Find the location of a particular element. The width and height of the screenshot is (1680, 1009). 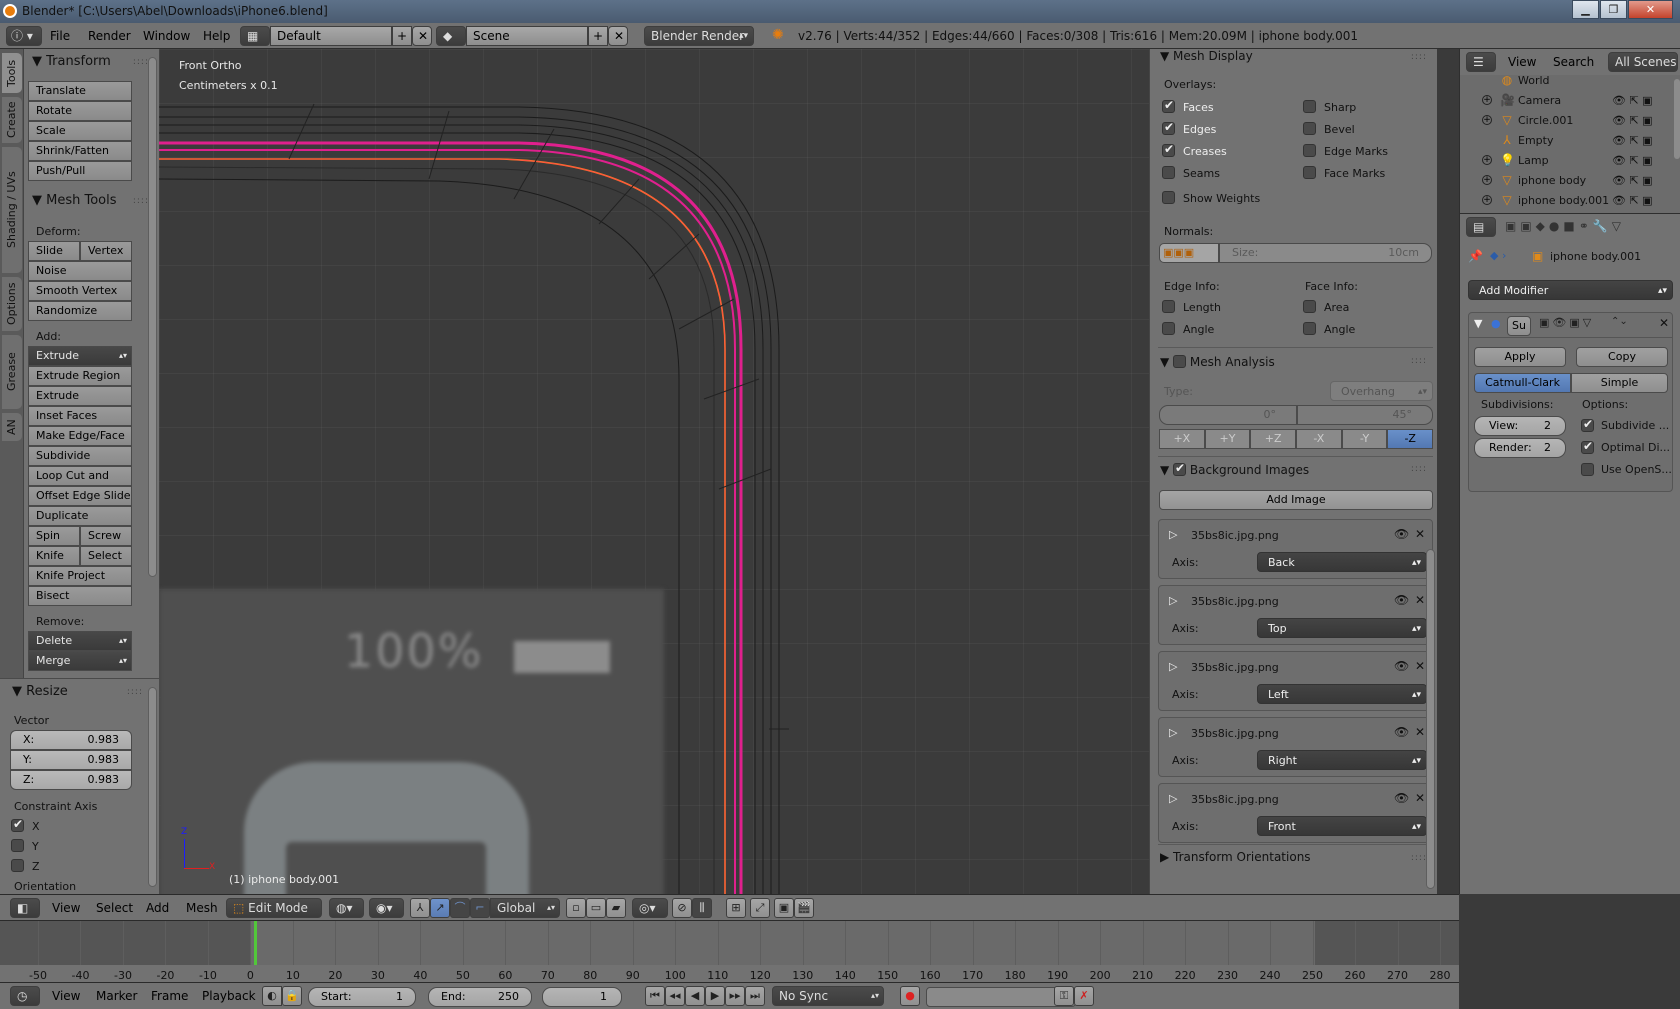

editor-type-outliner-icon: ☰ is located at coordinates (1481, 62).